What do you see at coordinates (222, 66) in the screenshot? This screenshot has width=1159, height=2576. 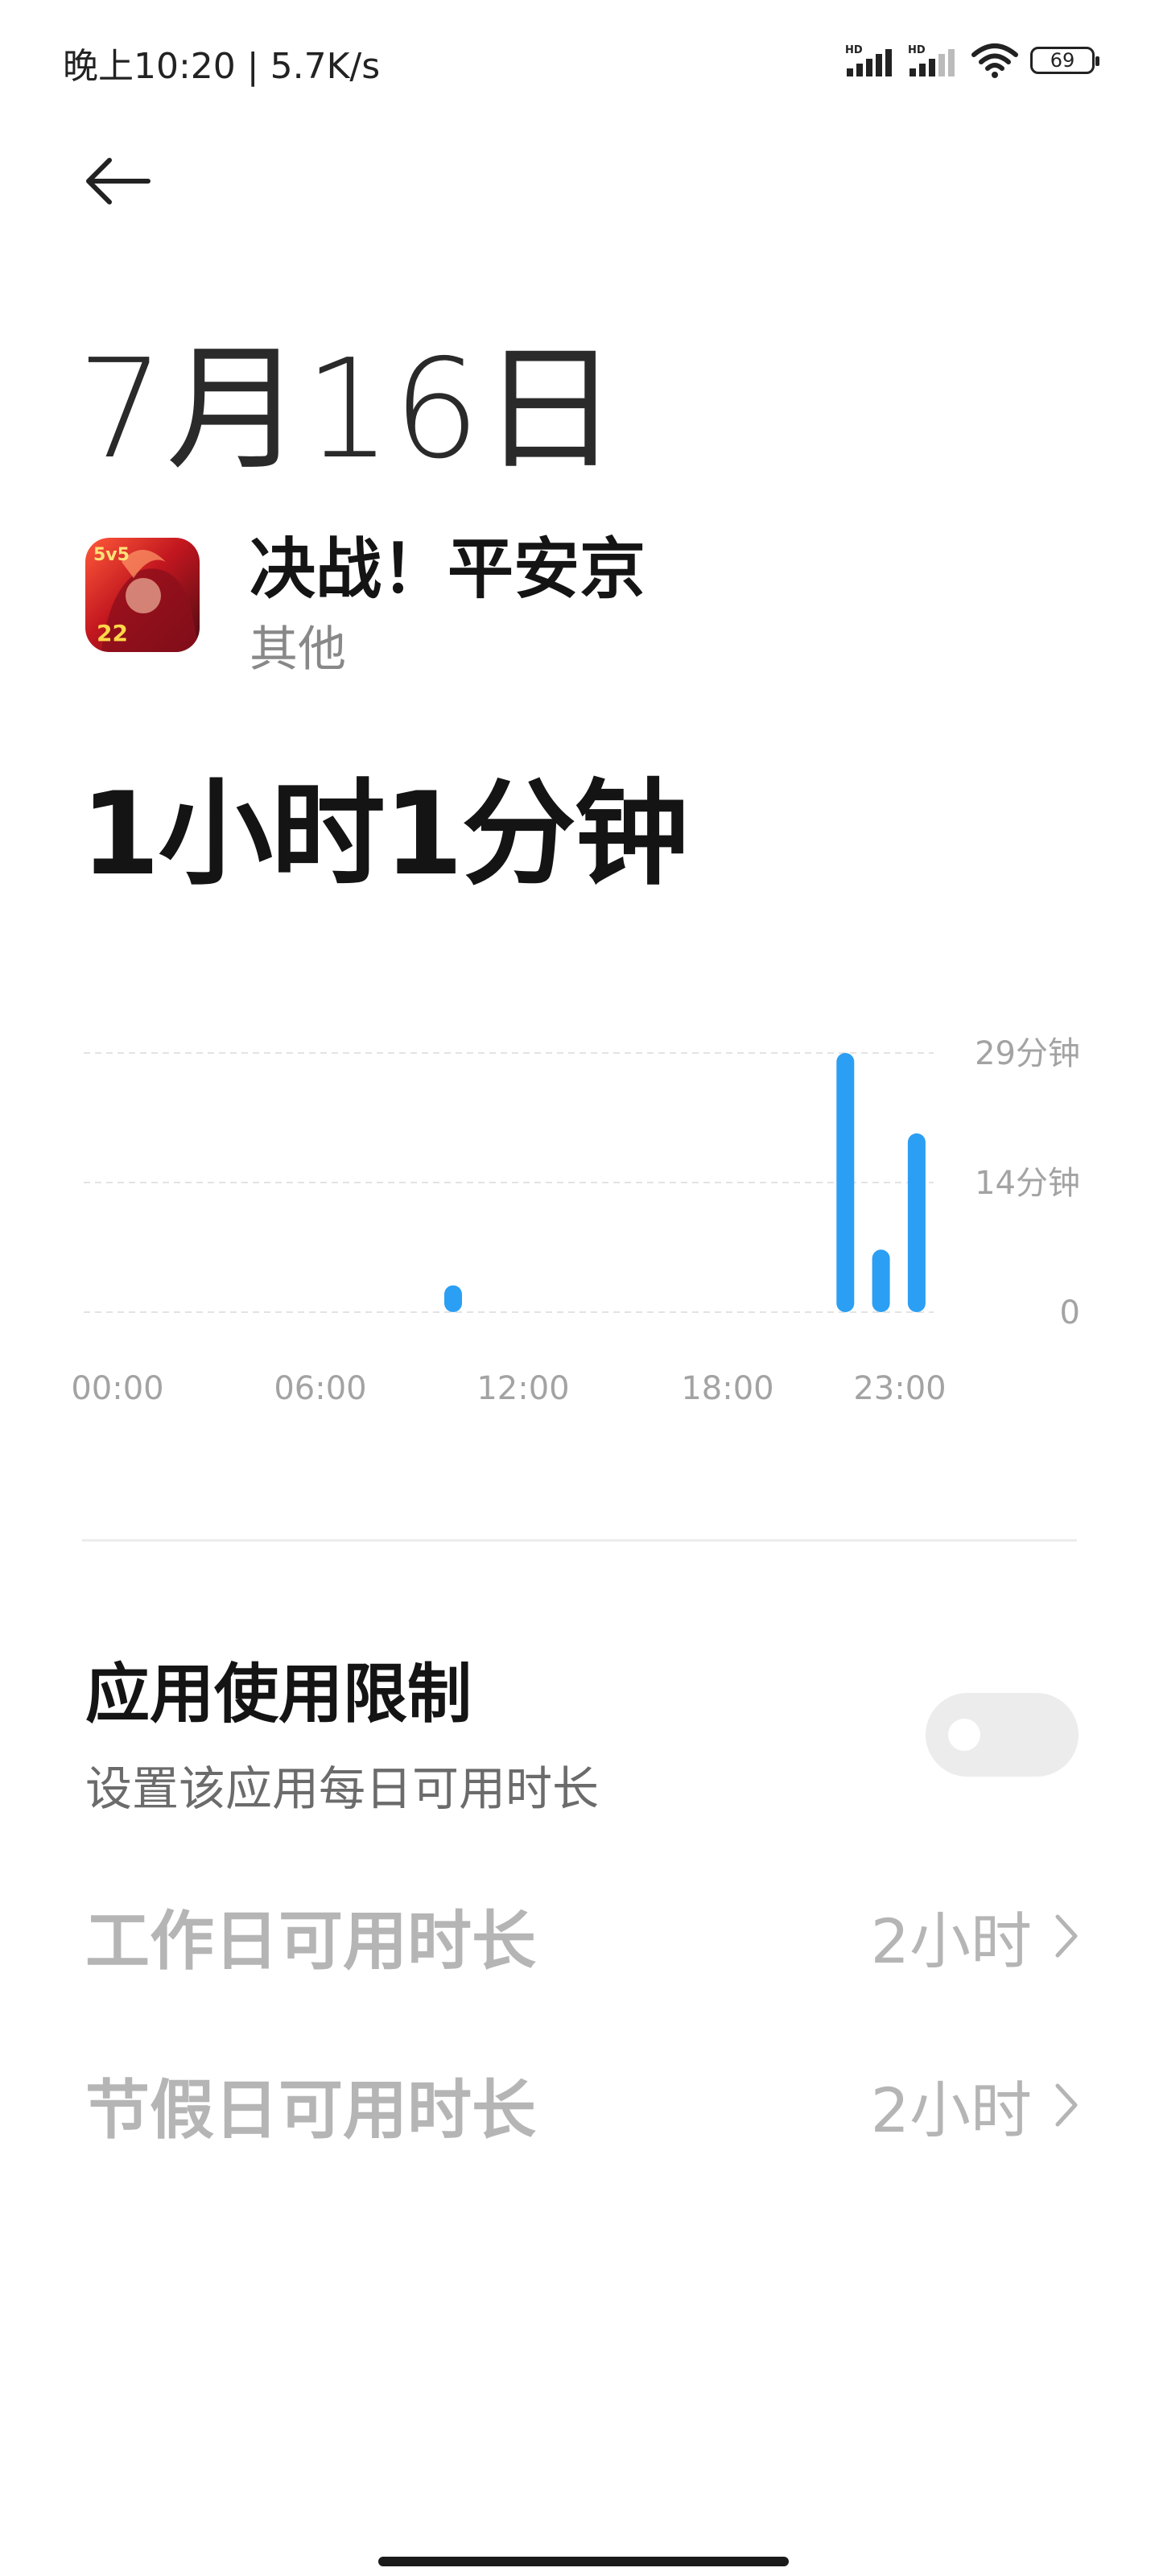 I see `status-time: 晚上10:20 | 5.7K/s` at bounding box center [222, 66].